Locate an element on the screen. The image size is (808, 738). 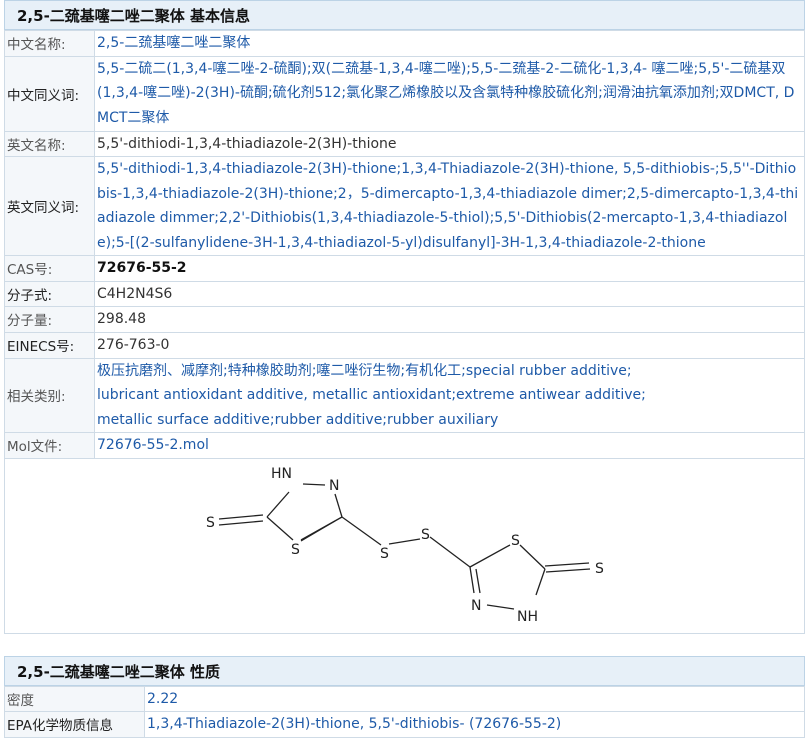
table-row: CAS号: 72676-55-2 is located at coordinates (404, 268).